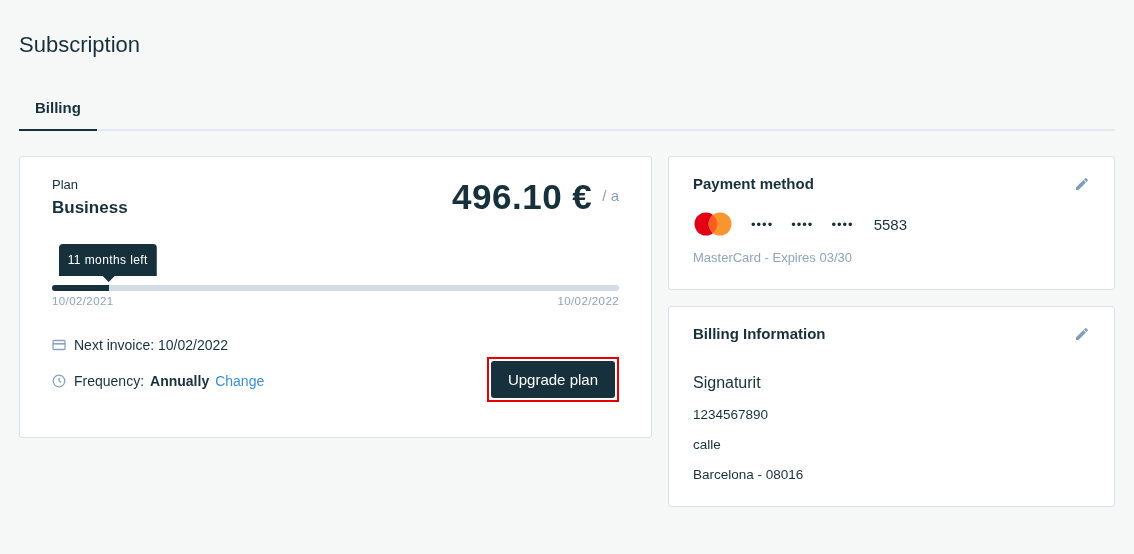  Describe the element at coordinates (58, 111) in the screenshot. I see `tab: Billing` at that location.